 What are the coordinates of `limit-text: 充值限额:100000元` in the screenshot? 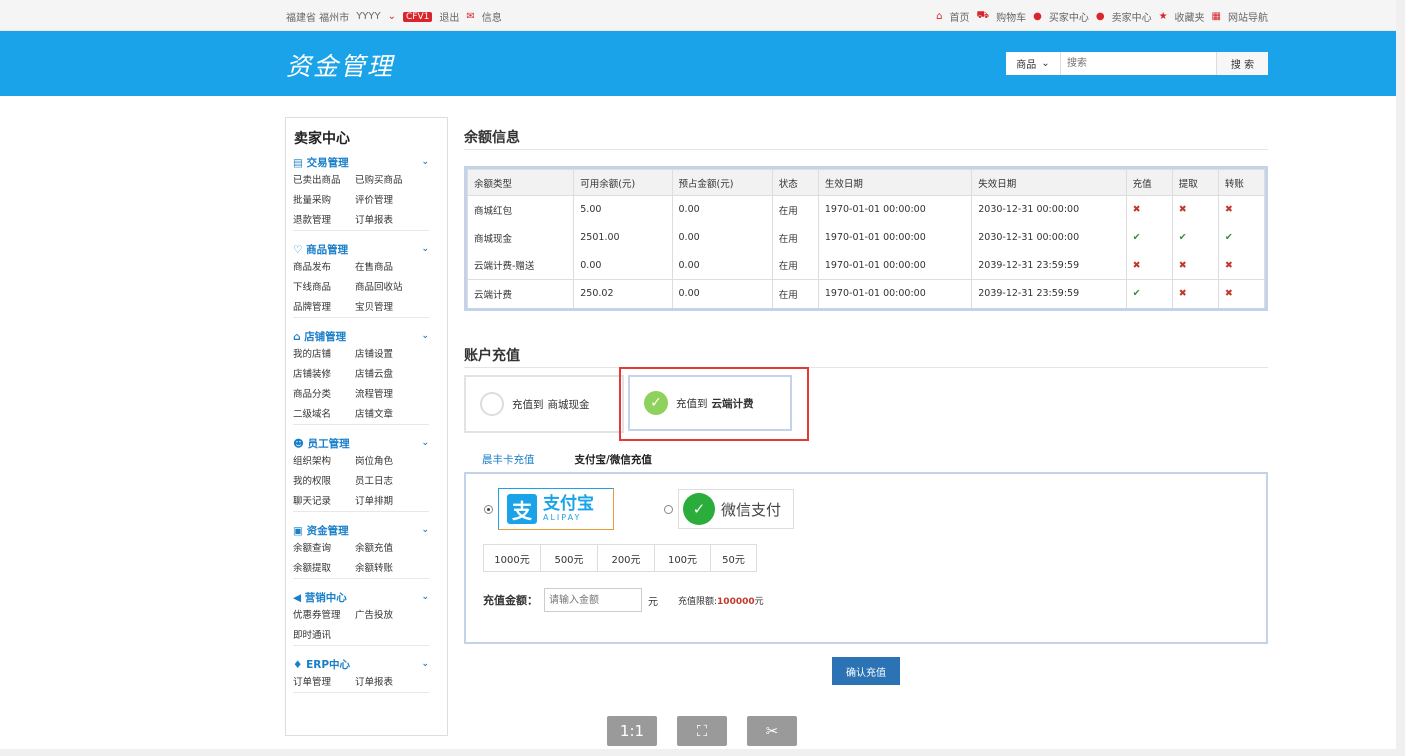 It's located at (721, 600).